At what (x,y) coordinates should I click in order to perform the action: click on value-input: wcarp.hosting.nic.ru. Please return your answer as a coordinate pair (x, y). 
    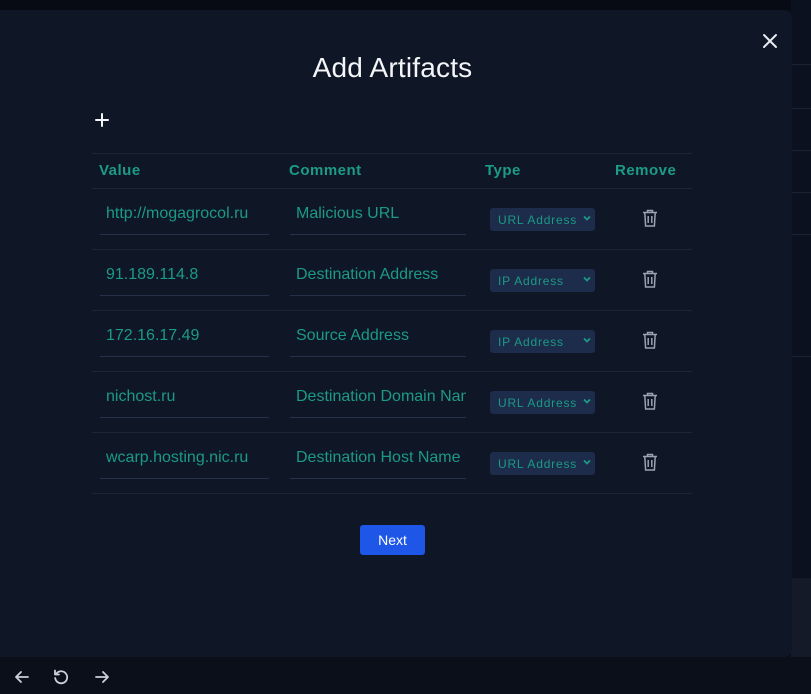
    Looking at the image, I should click on (184, 464).